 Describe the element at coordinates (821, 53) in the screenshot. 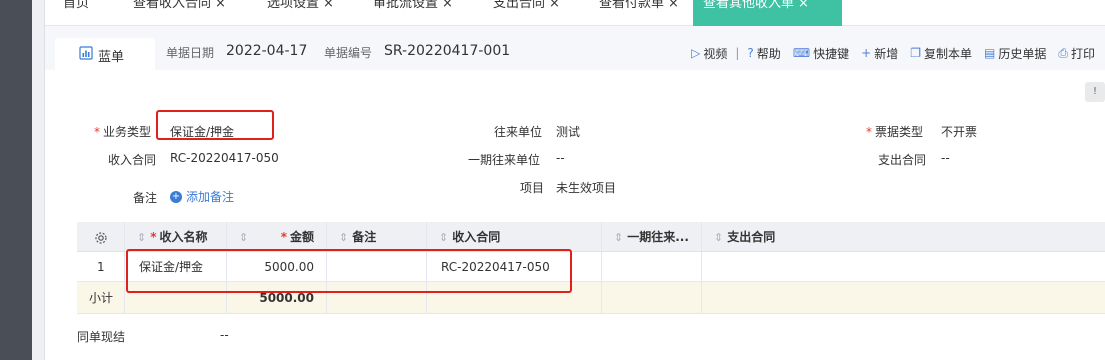

I see `shortcut-button: ⌨ 快捷键` at that location.